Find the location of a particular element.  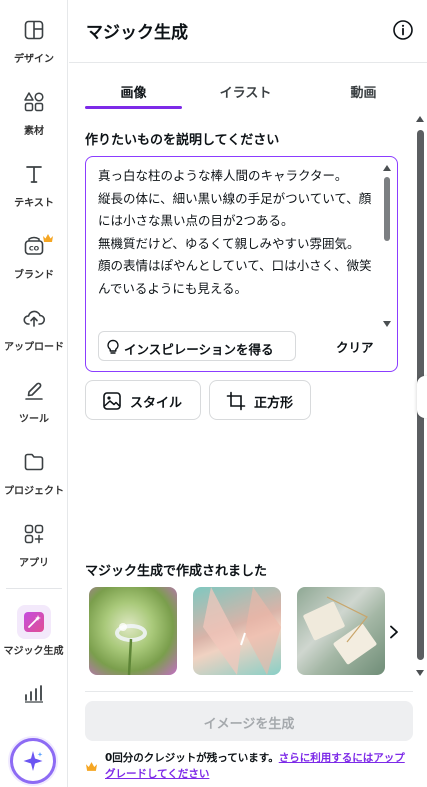

inspiration-button: インスピレーションを得る is located at coordinates (197, 346).